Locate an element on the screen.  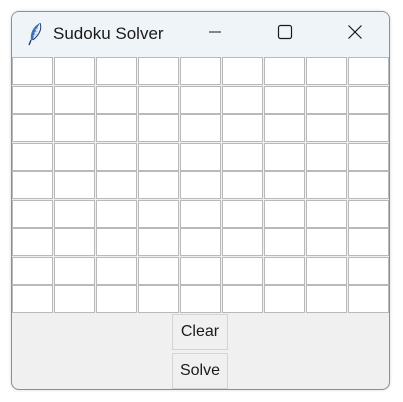
sudoku-cell-r8c8 is located at coordinates (326, 270).